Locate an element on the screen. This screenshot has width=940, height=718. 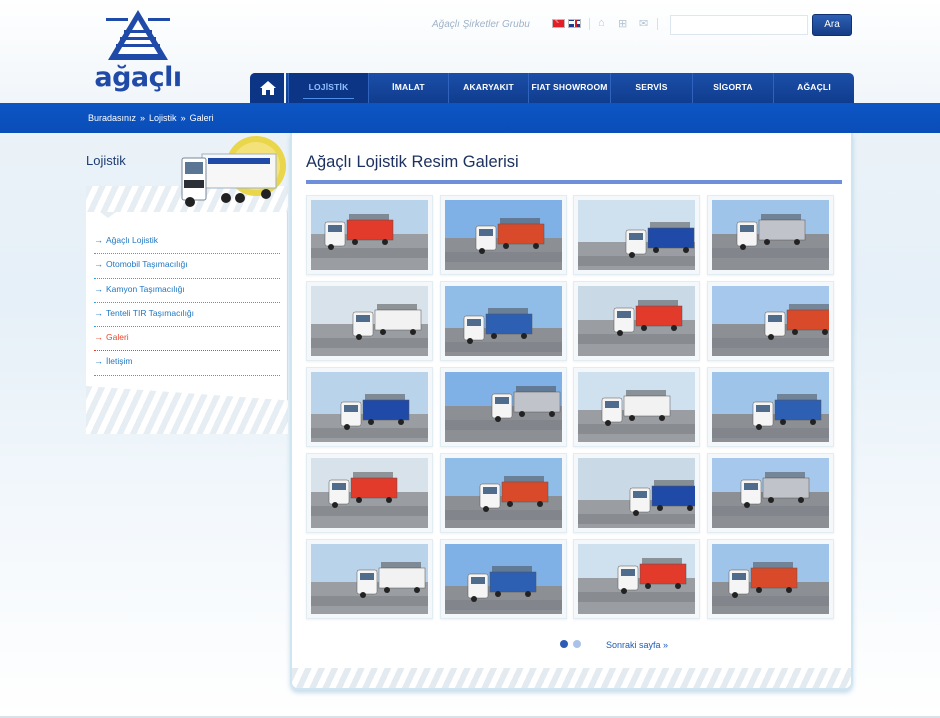
home-icon: ⌂ is located at coordinates (601, 23).